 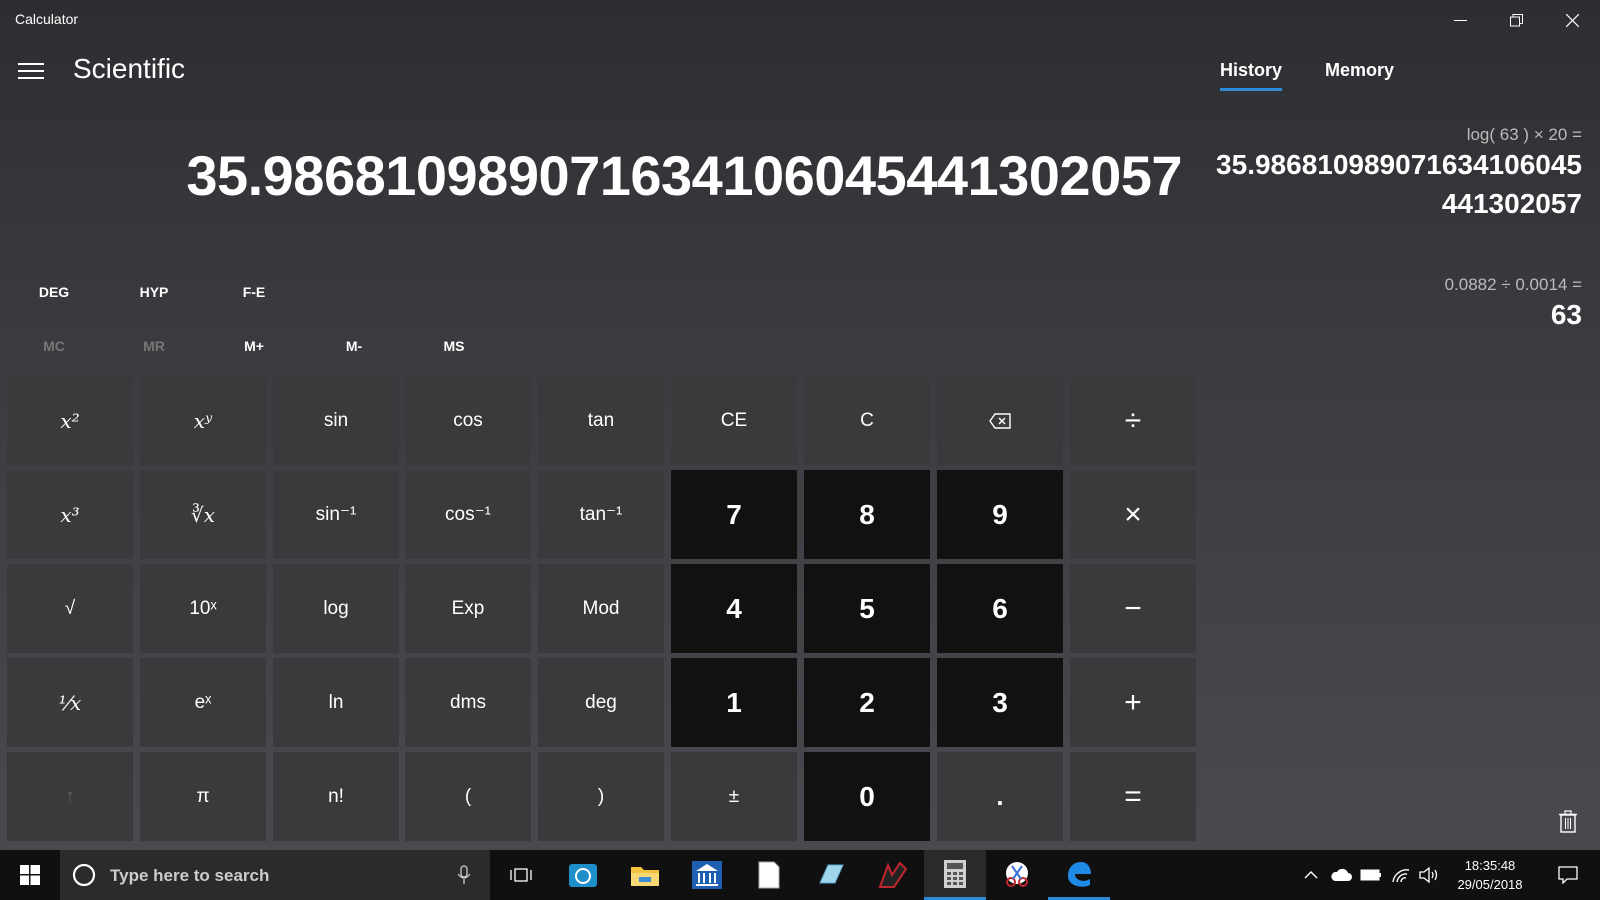 What do you see at coordinates (203, 420) in the screenshot?
I see `power-button: xʸ` at bounding box center [203, 420].